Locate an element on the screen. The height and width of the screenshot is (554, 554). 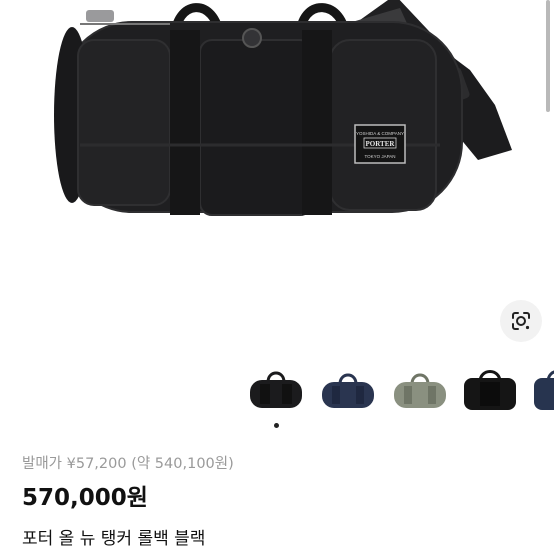
thumb-black-image is located at coordinates (276, 389).